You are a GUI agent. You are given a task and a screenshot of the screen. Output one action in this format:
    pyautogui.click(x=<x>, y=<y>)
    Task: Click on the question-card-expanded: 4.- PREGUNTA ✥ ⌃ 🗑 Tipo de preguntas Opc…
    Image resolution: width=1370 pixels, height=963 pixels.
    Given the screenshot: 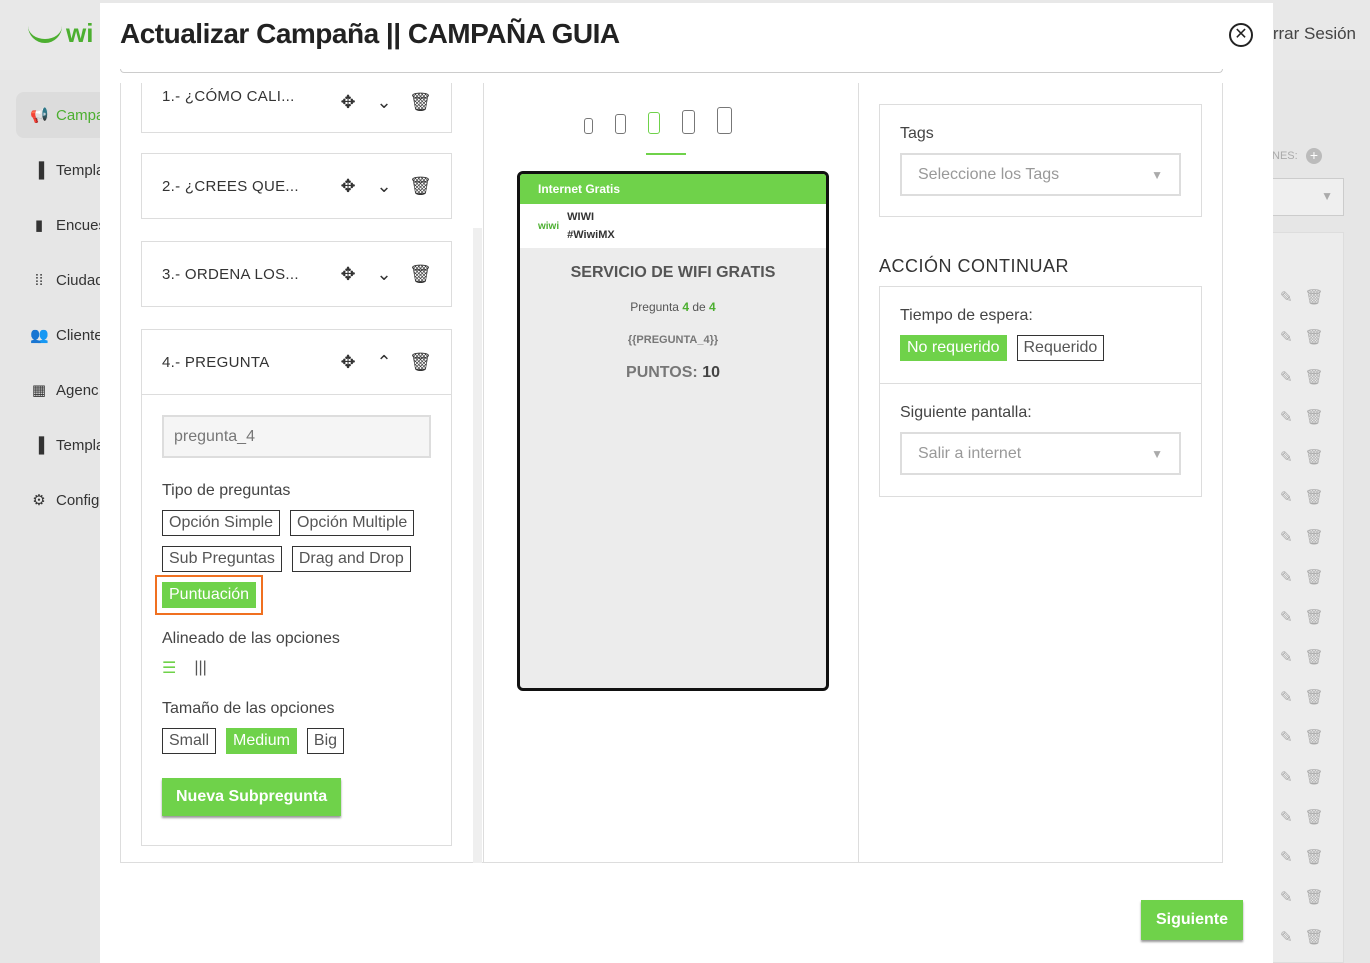 What is the action you would take?
    pyautogui.click(x=296, y=587)
    